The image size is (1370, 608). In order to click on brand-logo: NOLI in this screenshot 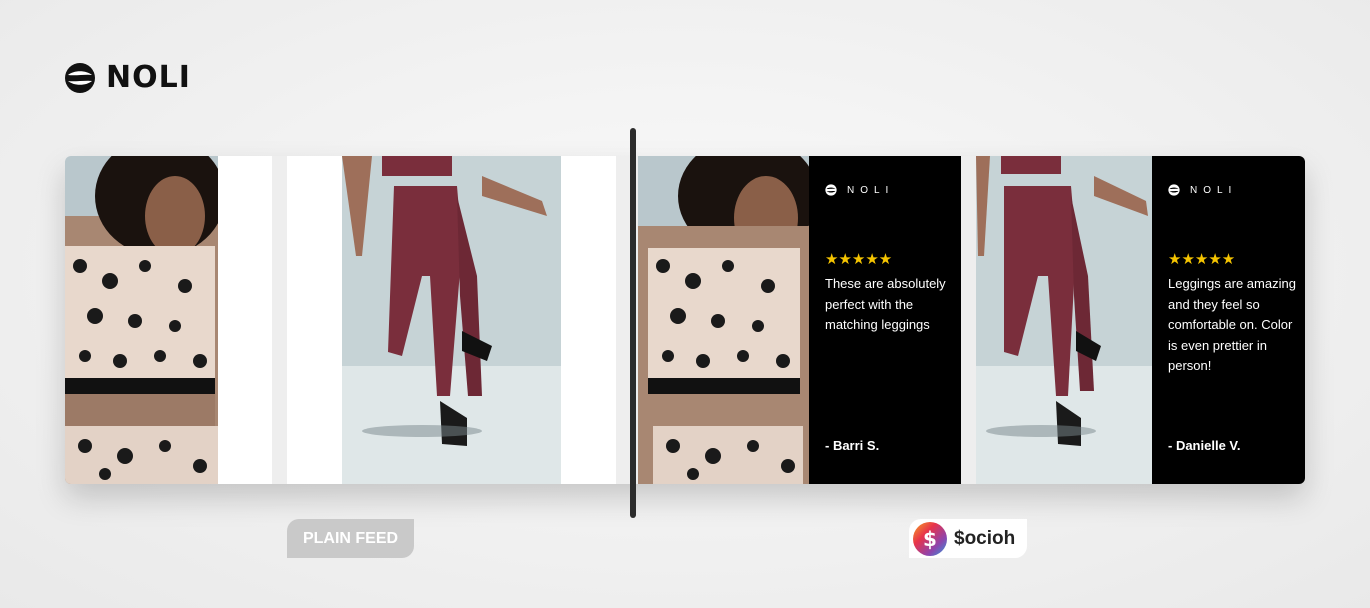, I will do `click(127, 77)`.